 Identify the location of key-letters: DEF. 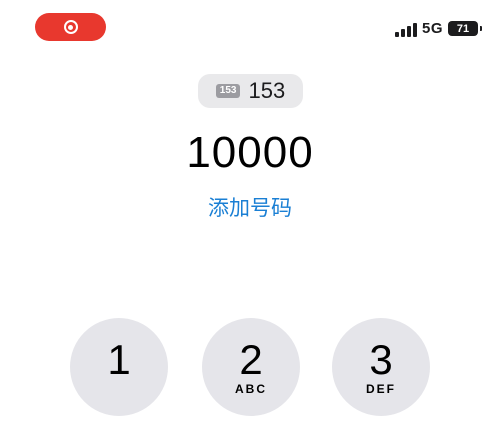
(381, 389).